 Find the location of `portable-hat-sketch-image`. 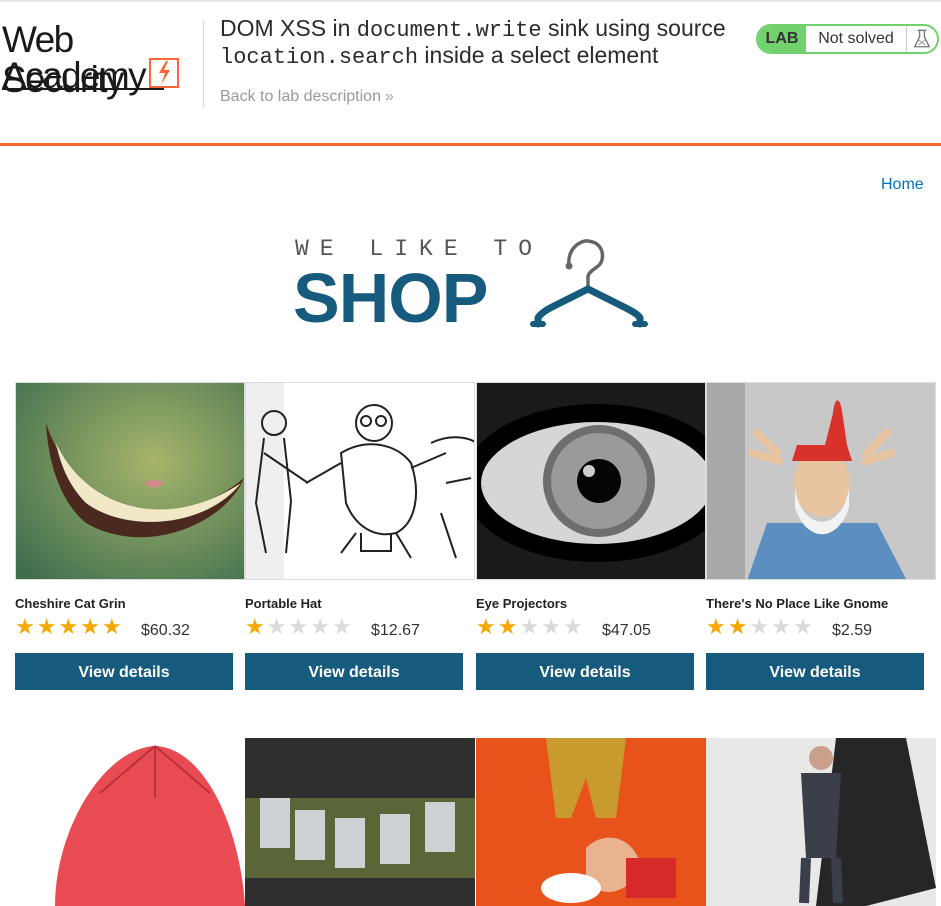

portable-hat-sketch-image is located at coordinates (360, 481).